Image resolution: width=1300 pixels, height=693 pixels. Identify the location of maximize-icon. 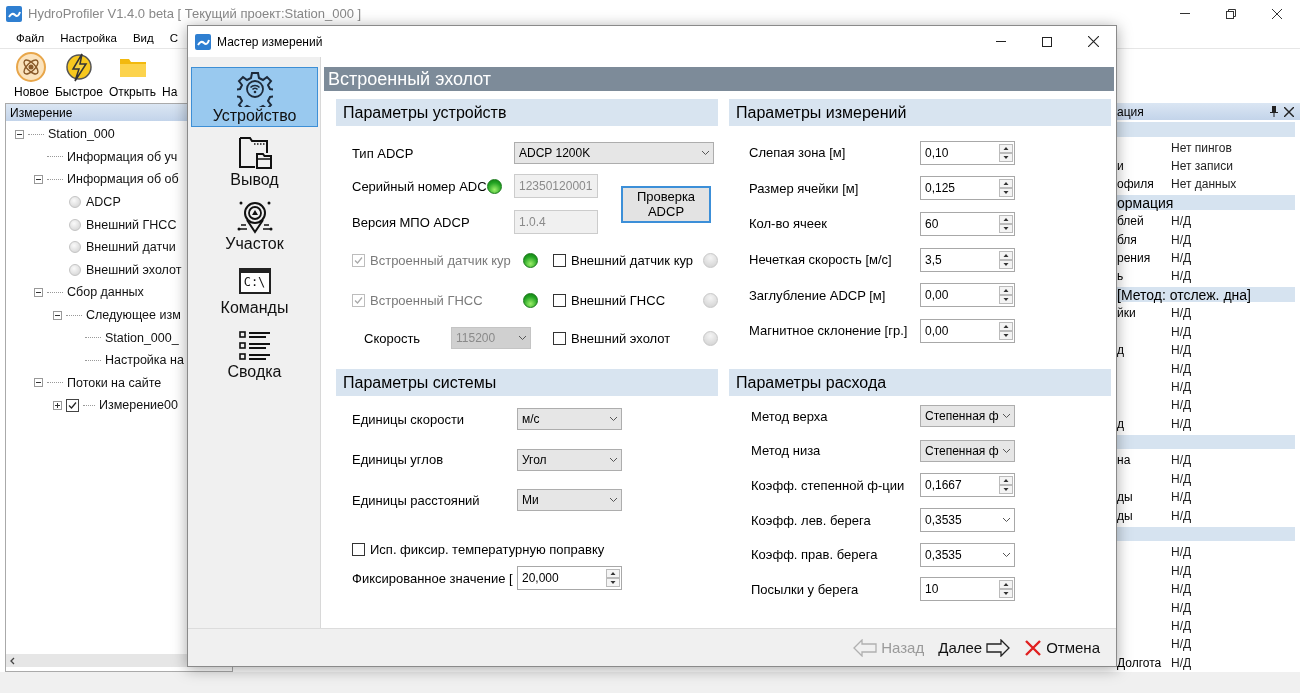
(1047, 41).